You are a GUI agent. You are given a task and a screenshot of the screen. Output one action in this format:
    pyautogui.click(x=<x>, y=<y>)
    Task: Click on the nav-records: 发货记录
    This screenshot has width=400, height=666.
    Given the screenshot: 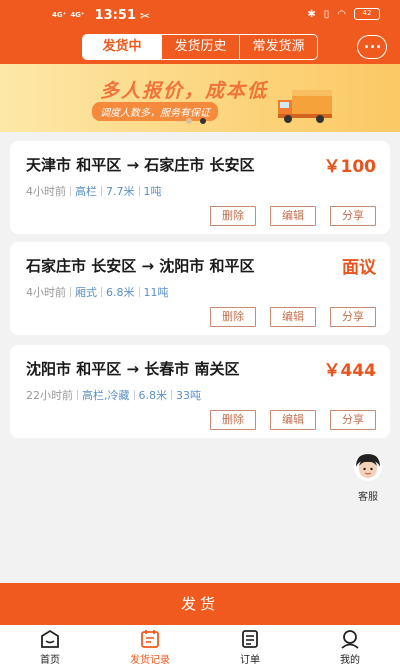 What is the action you would take?
    pyautogui.click(x=150, y=645)
    